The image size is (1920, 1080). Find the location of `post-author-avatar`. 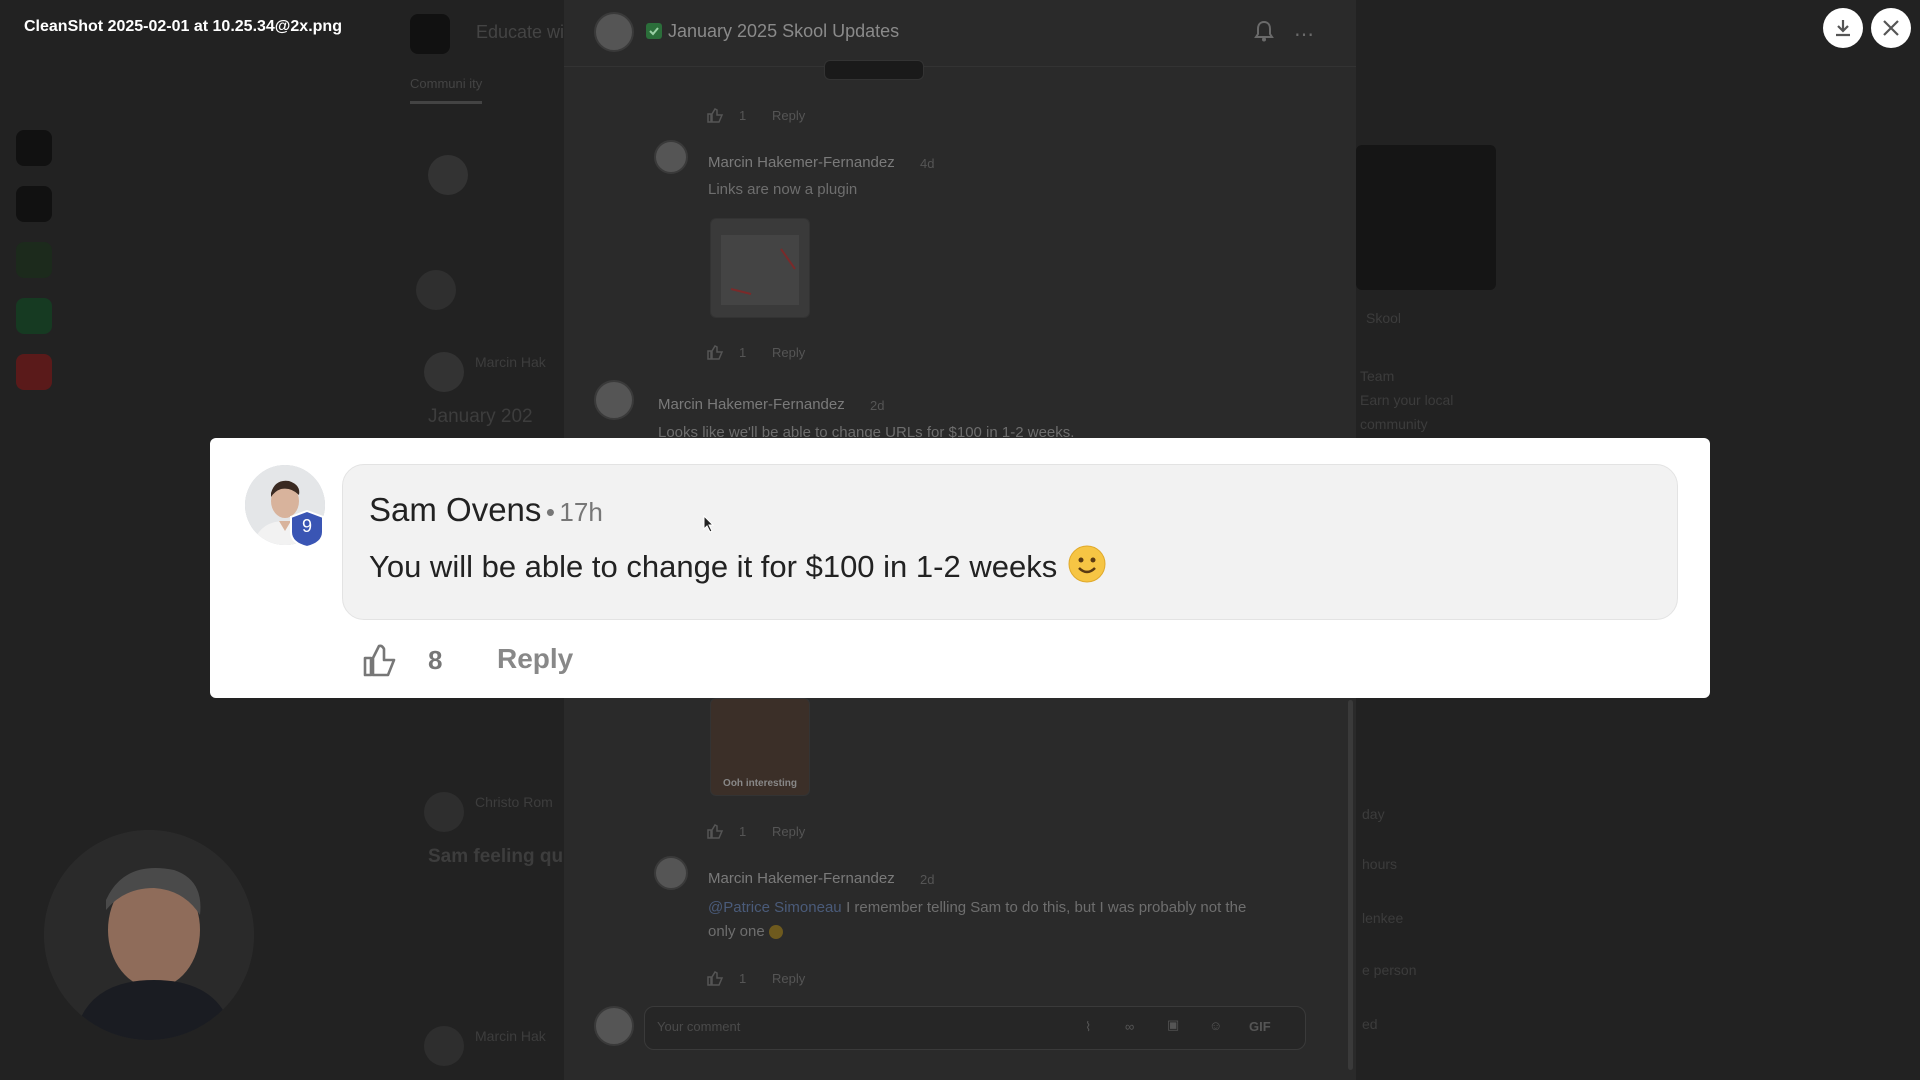

post-author-avatar is located at coordinates (614, 32).